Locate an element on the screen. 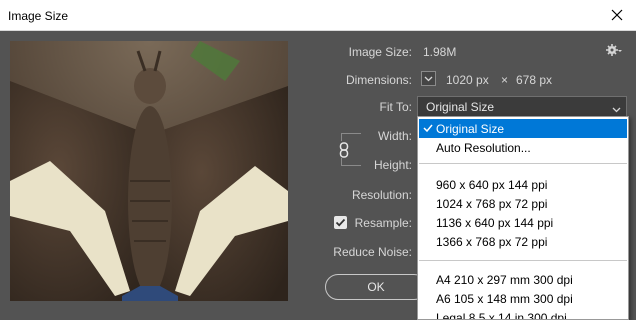 The width and height of the screenshot is (636, 320). close-icon is located at coordinates (617, 15).